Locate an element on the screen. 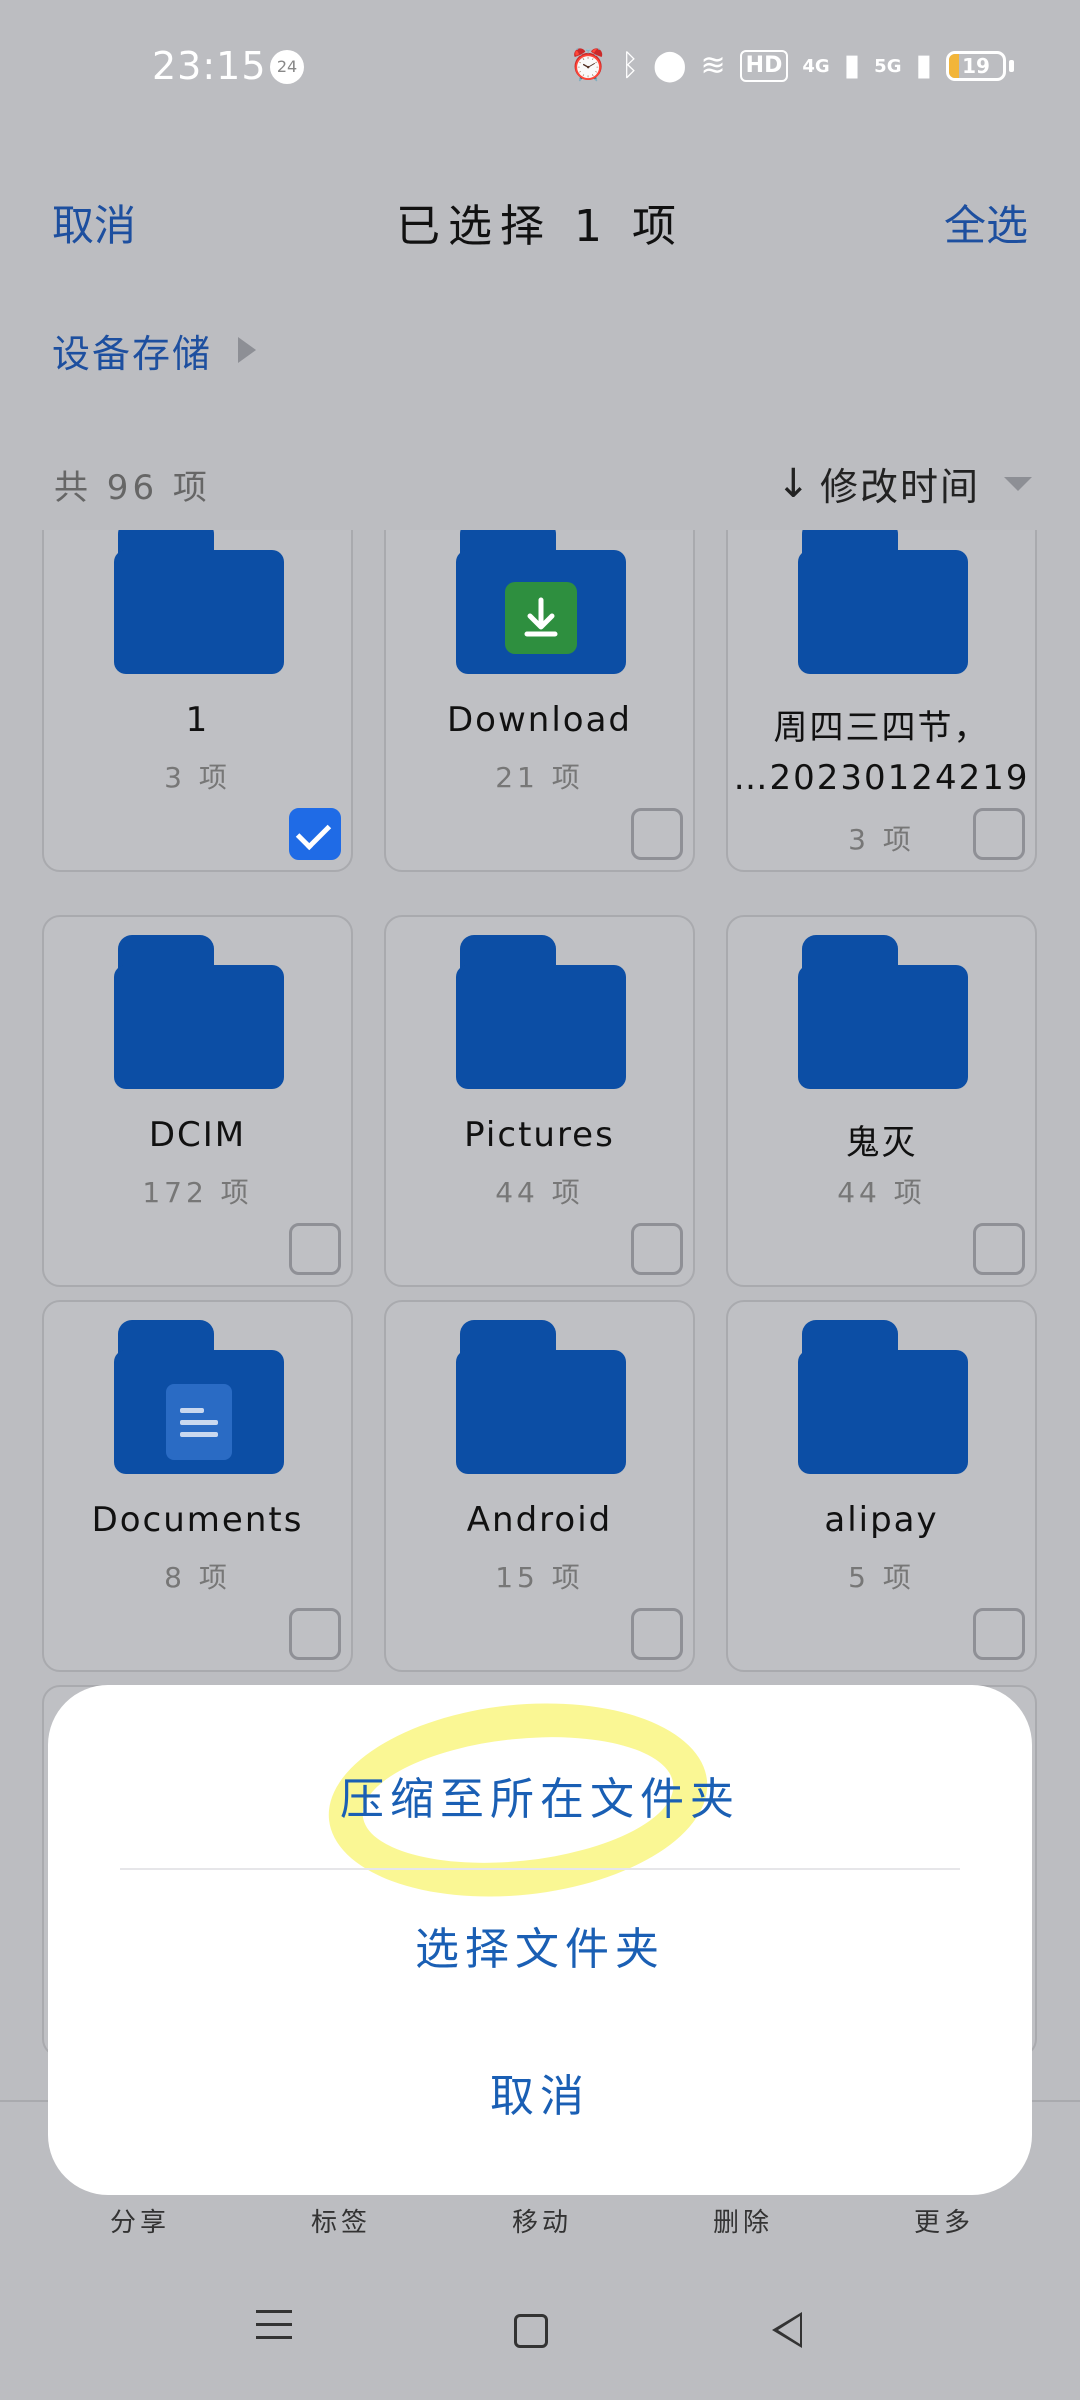  breadcrumb: 设备存储 is located at coordinates (154, 350).